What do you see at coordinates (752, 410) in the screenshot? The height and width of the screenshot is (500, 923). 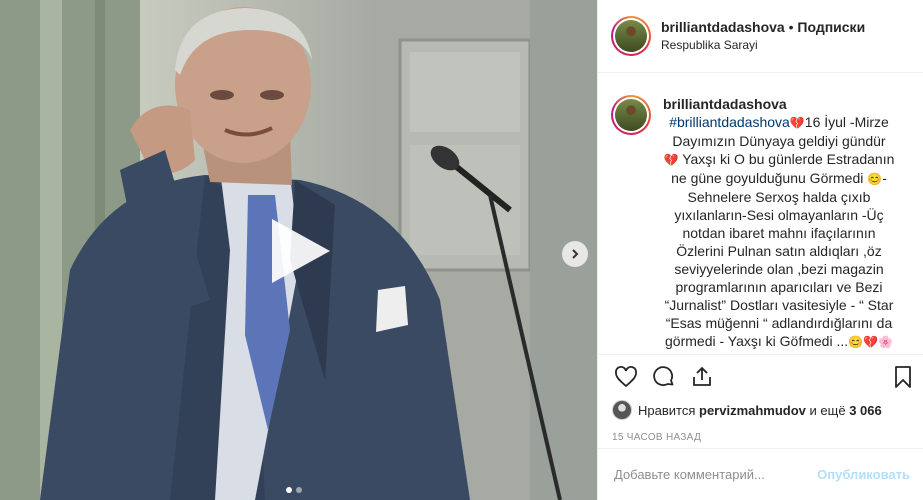 I see `liker-username: pervizmahmudov` at bounding box center [752, 410].